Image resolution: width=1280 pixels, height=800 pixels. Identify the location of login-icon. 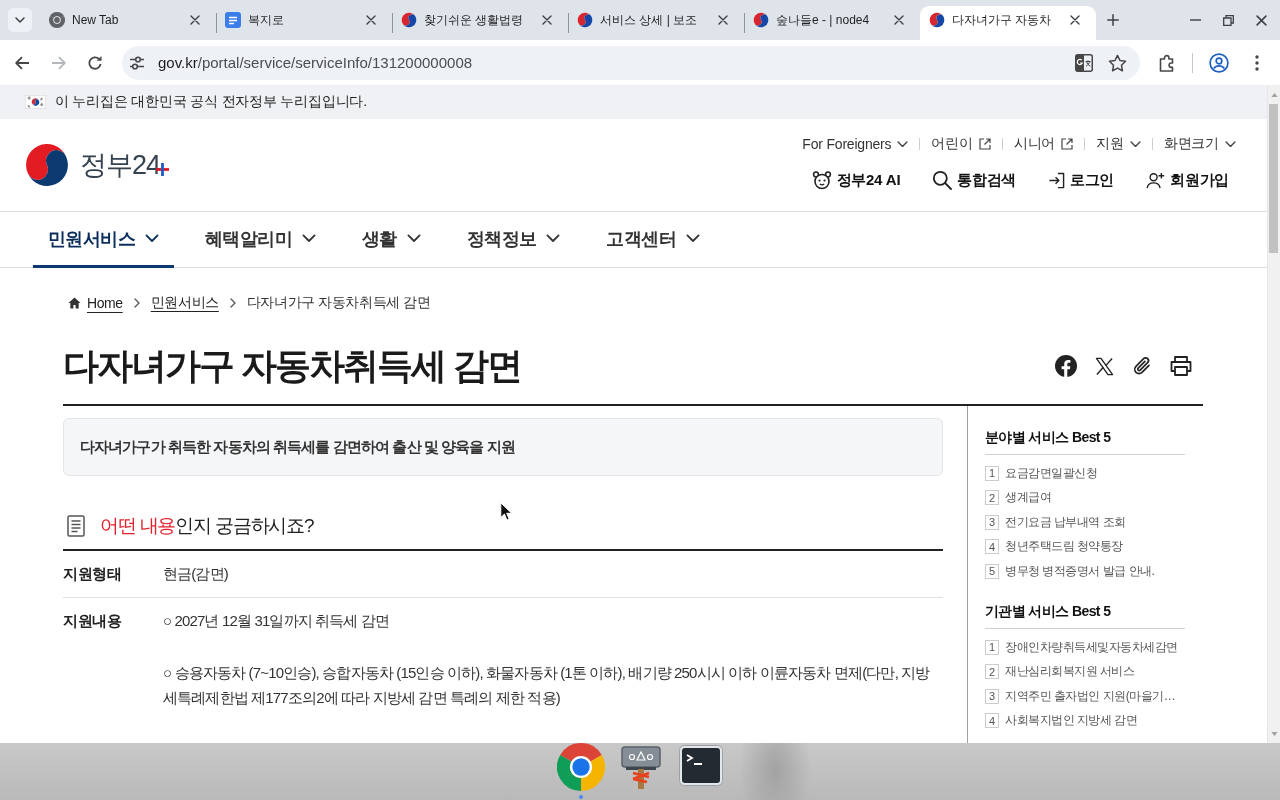
(1057, 180).